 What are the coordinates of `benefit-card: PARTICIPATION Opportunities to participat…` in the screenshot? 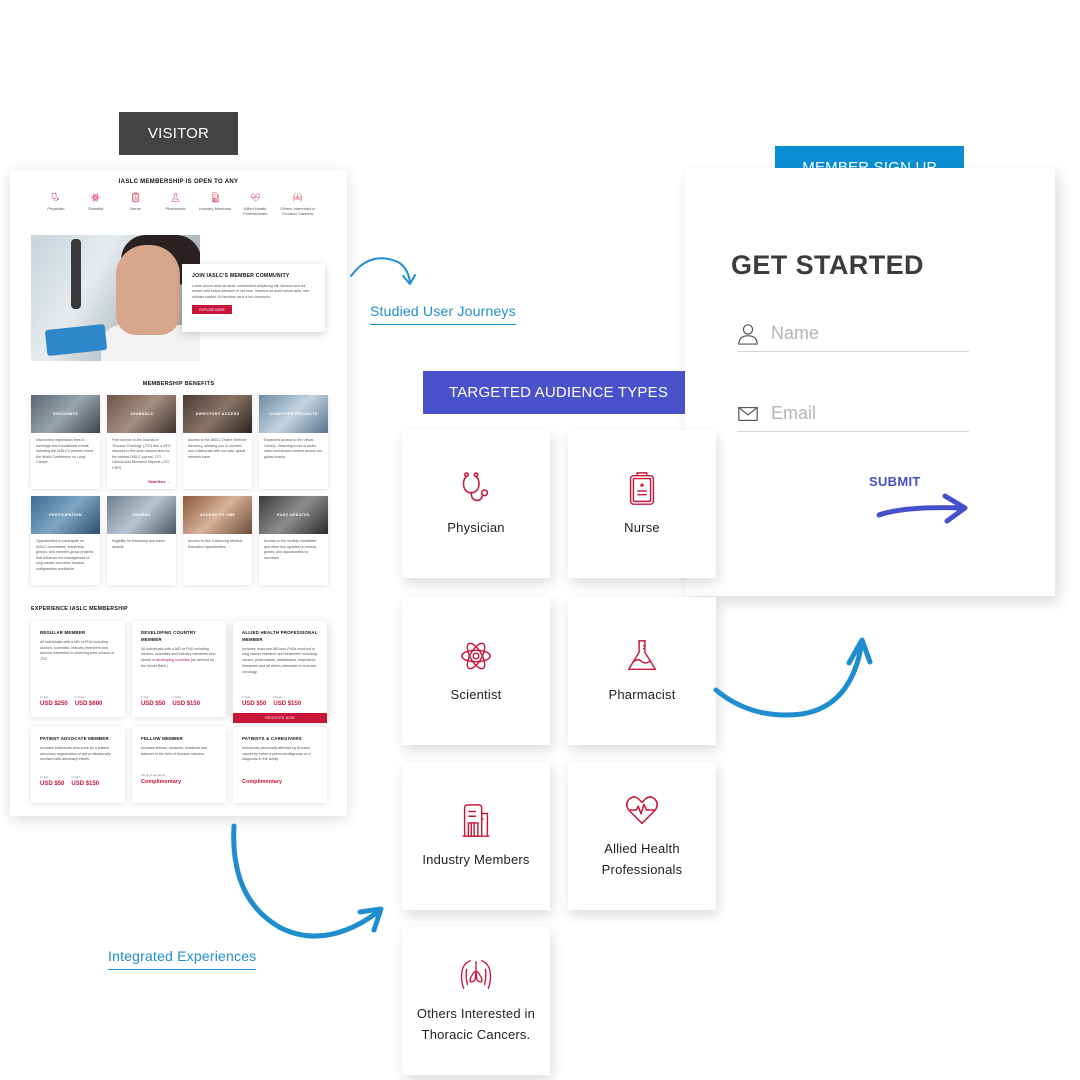 It's located at (65, 540).